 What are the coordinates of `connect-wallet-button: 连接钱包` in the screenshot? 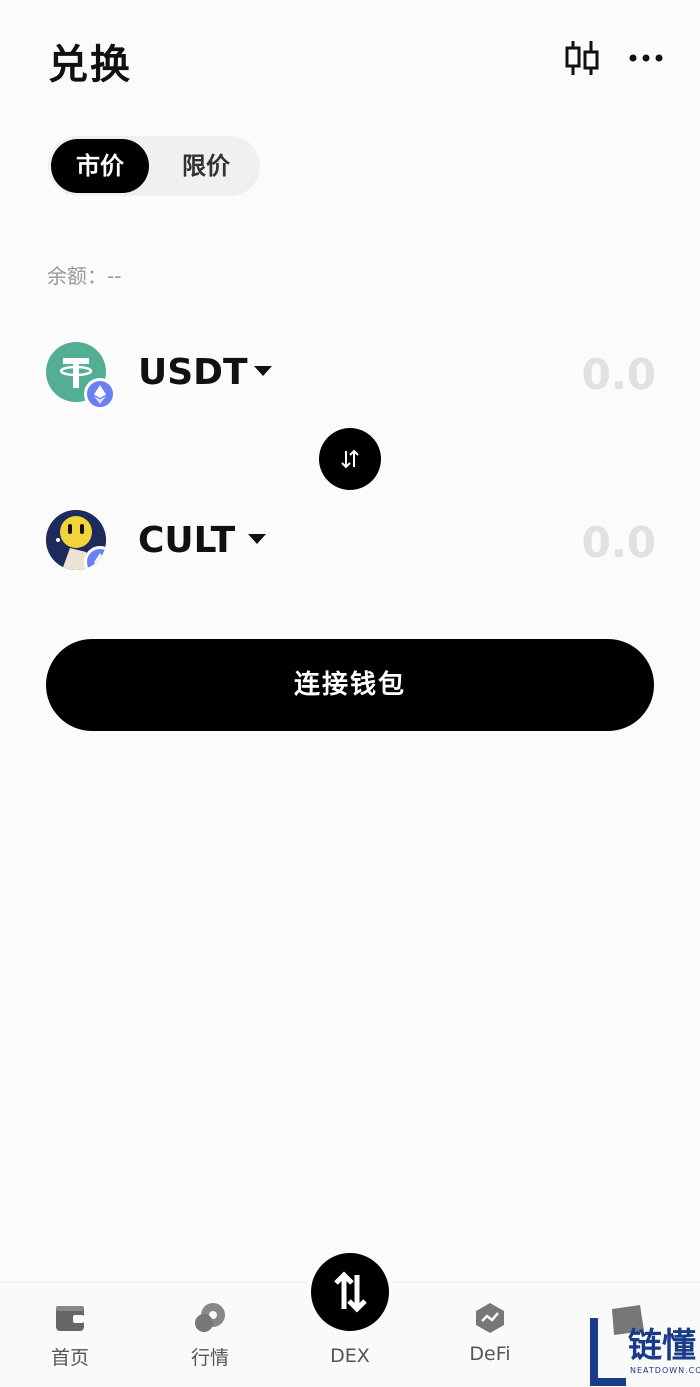 It's located at (350, 685).